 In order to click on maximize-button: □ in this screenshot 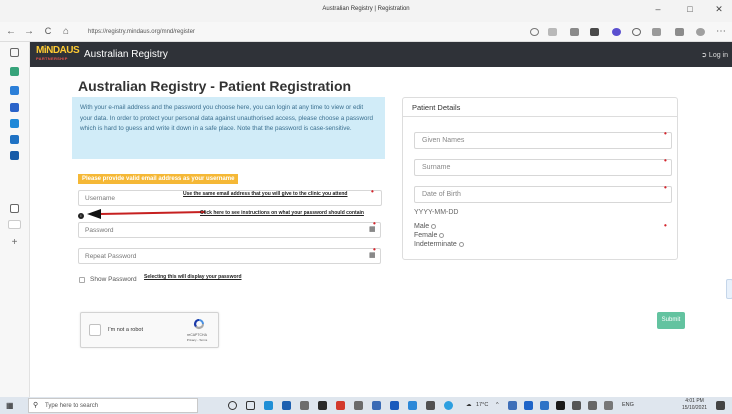, I will do `click(690, 9)`.